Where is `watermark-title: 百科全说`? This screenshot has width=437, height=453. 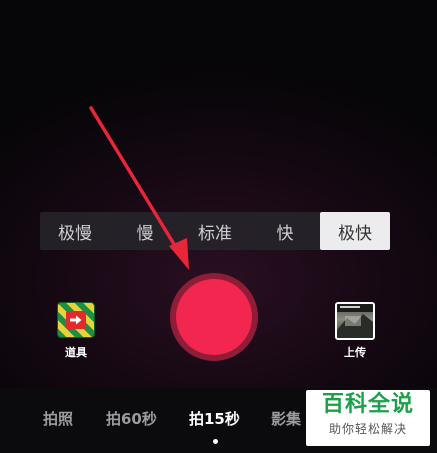
watermark-title: 百科全说 is located at coordinates (367, 404).